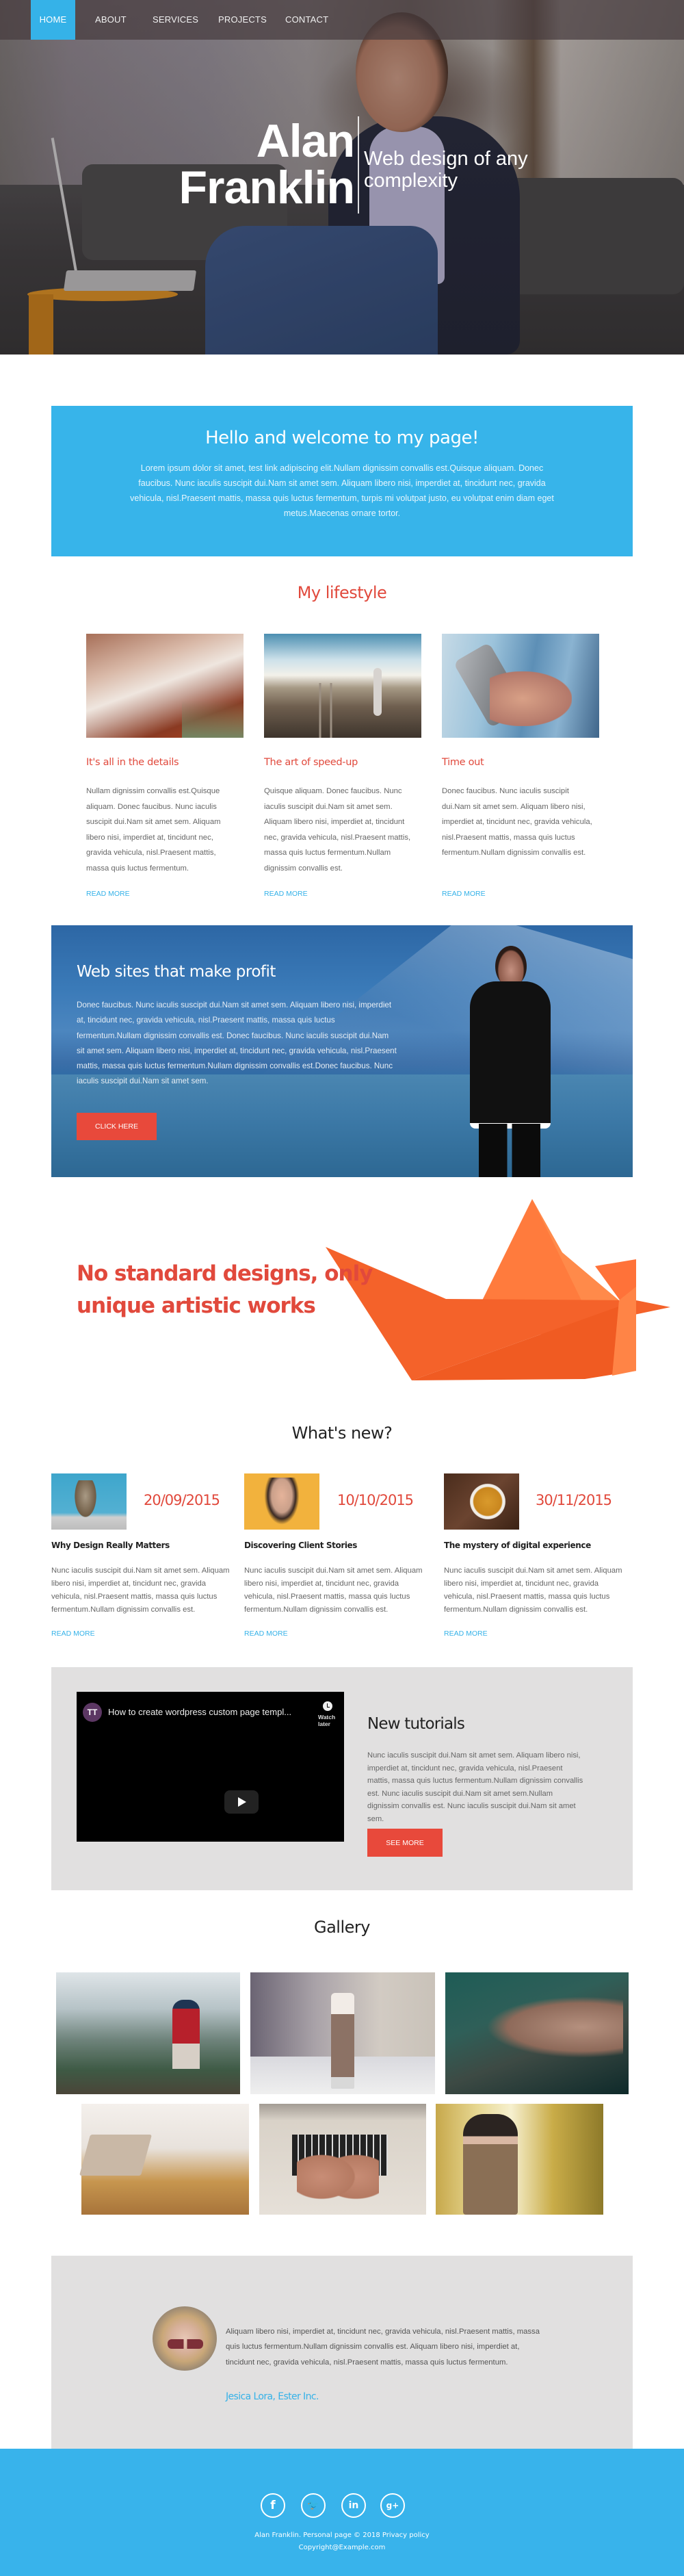  What do you see at coordinates (132, 763) in the screenshot?
I see `lifestyle-item-title: It's all in the details` at bounding box center [132, 763].